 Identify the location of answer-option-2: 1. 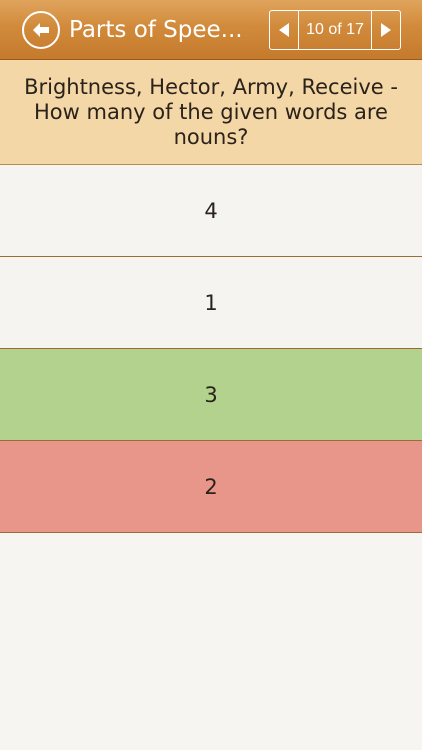
(211, 303).